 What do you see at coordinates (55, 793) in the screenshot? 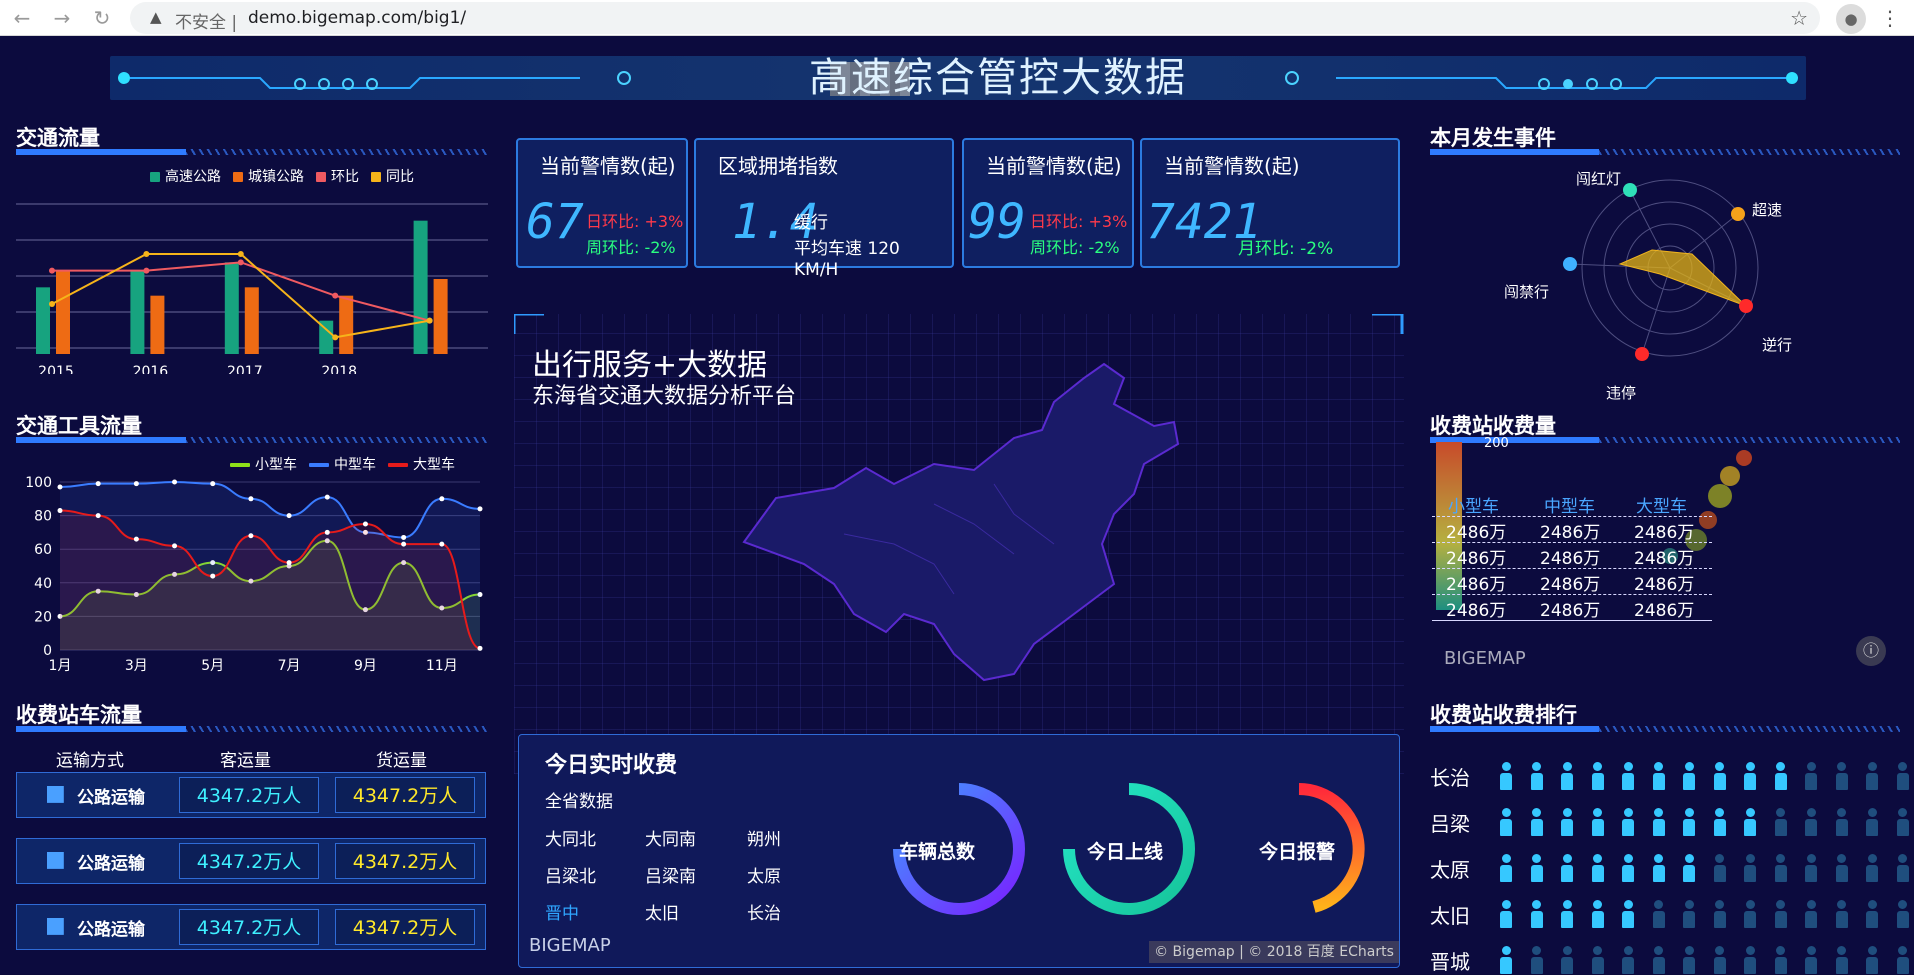
I see `truck-icon: ■` at bounding box center [55, 793].